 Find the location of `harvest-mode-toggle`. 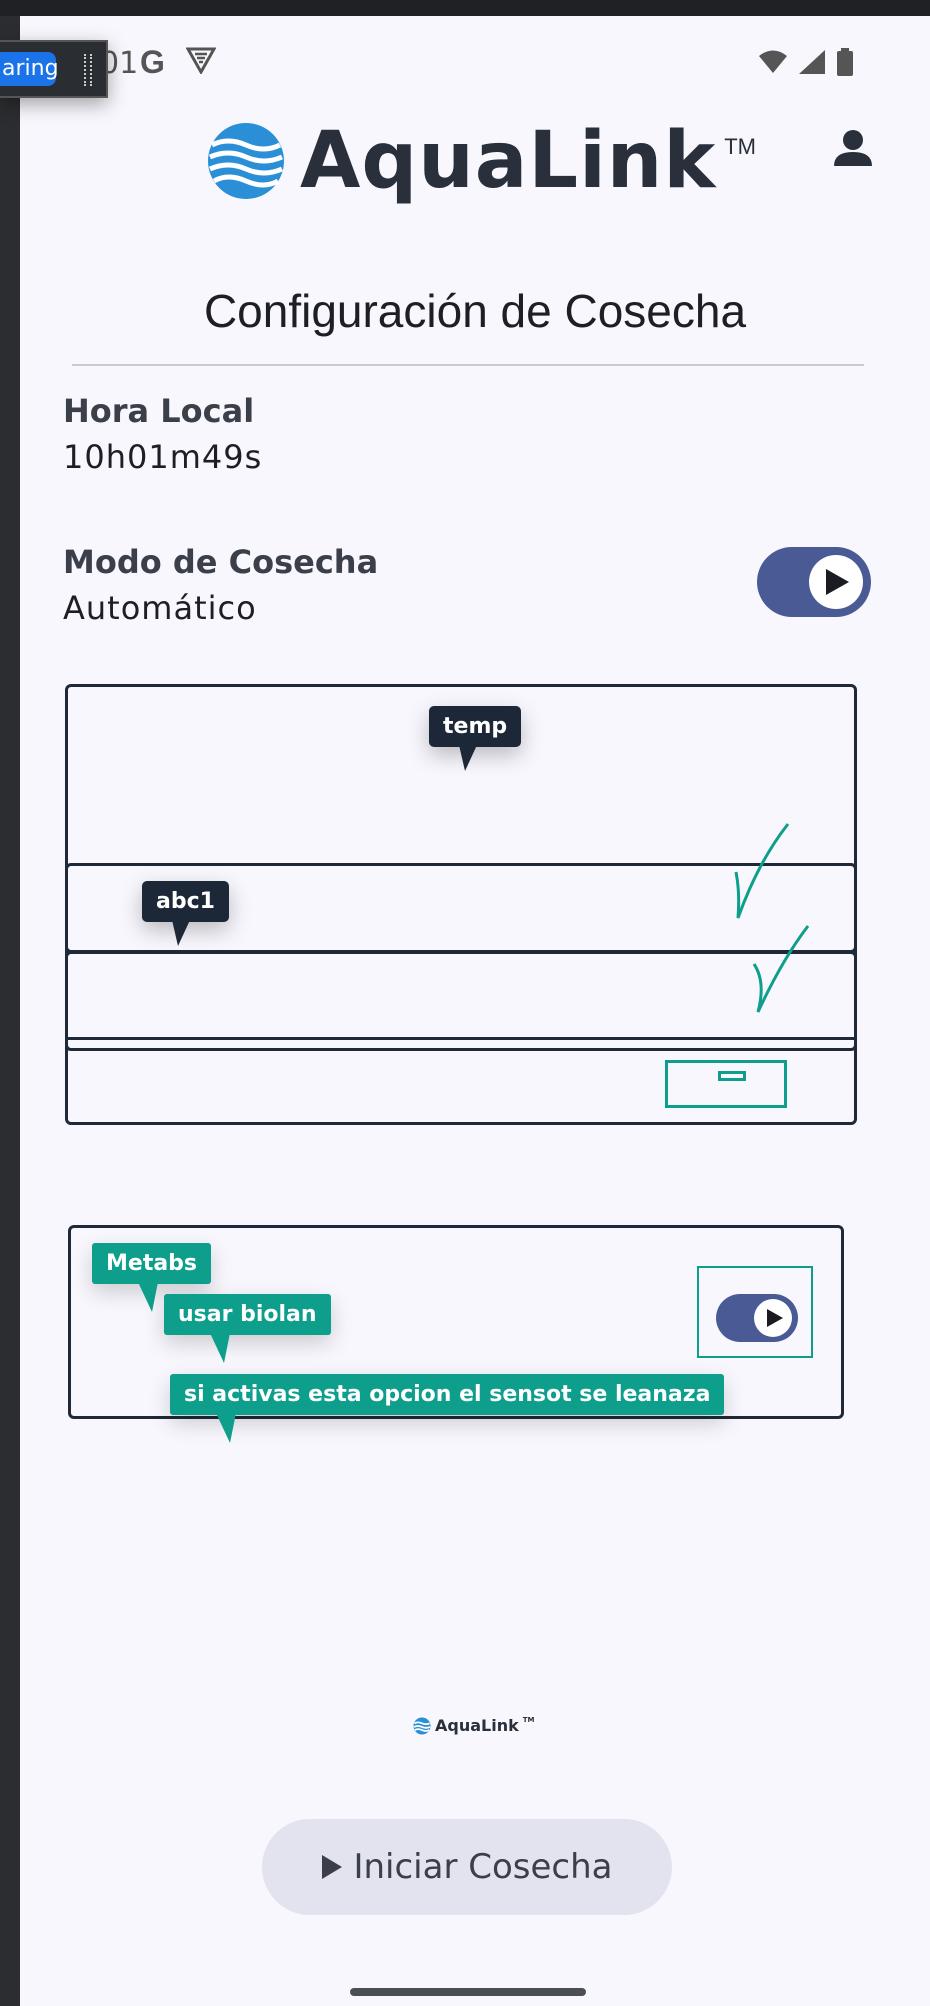

harvest-mode-toggle is located at coordinates (814, 582).